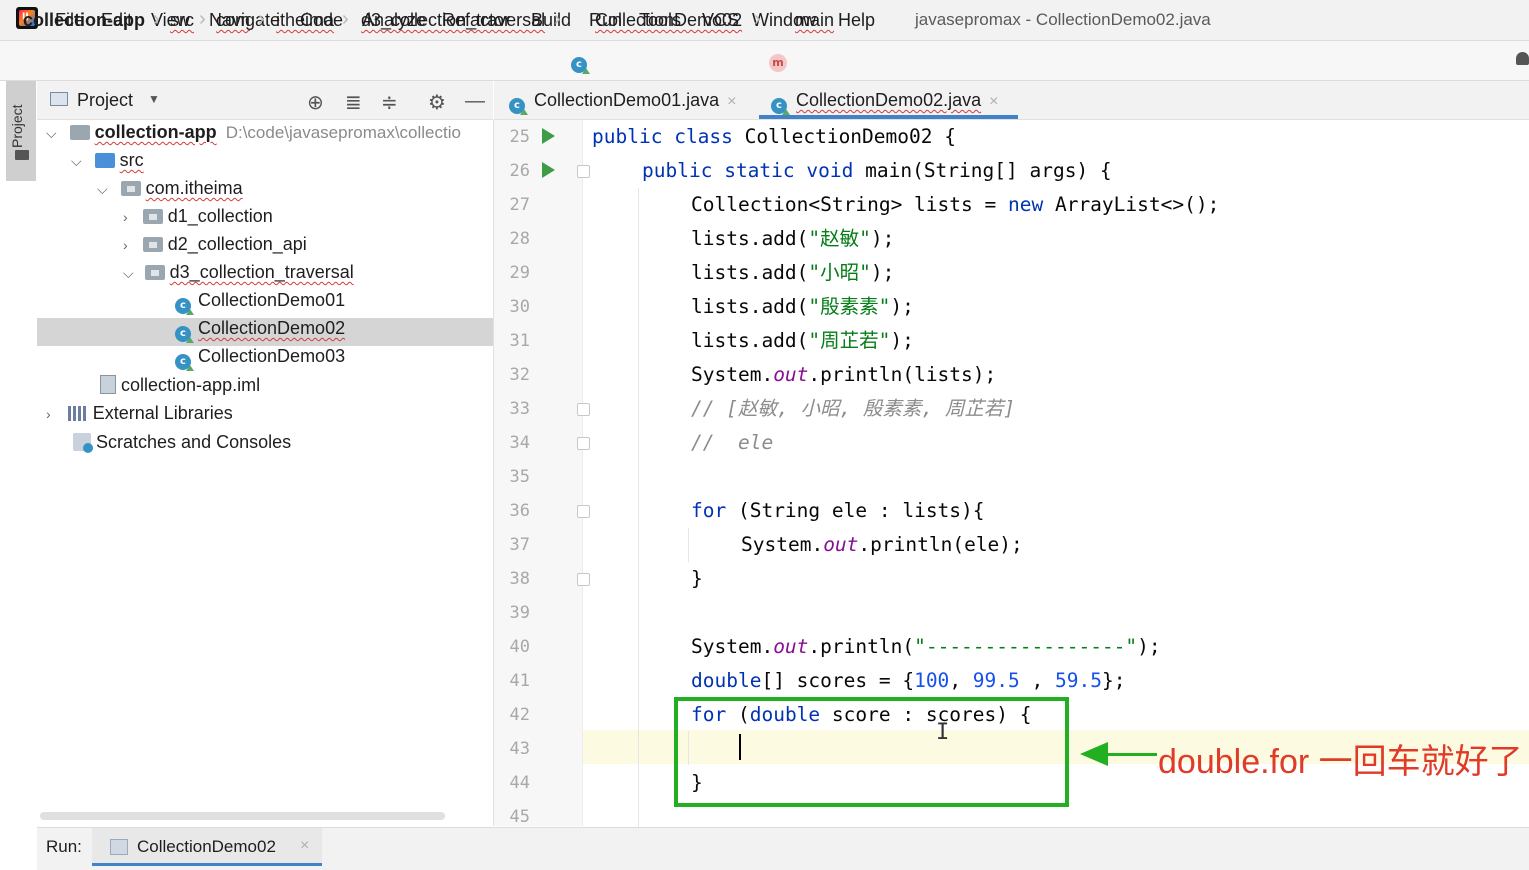 The width and height of the screenshot is (1529, 870). Describe the element at coordinates (926, 647) in the screenshot. I see `code-line-40: System.out.println("-----------------");` at that location.